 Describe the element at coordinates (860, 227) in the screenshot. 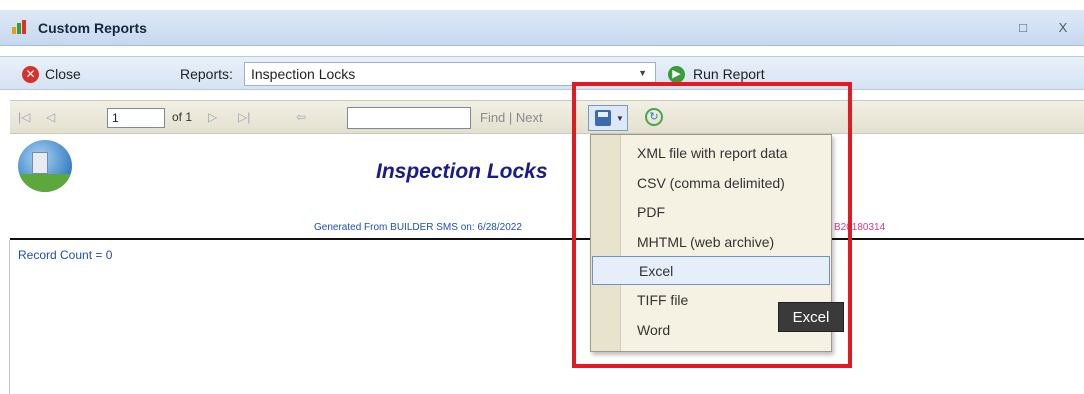

I see `generated-version: B20180314` at that location.